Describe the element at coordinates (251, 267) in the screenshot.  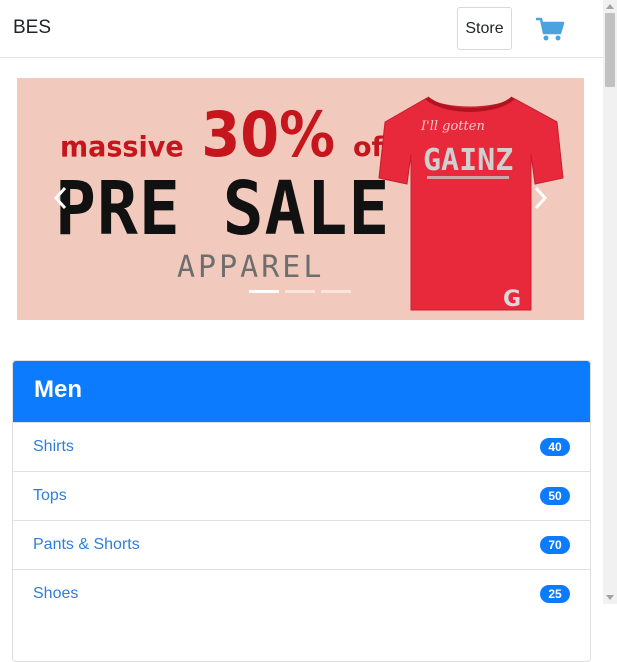
I see `banner-subline: APPAREL` at that location.